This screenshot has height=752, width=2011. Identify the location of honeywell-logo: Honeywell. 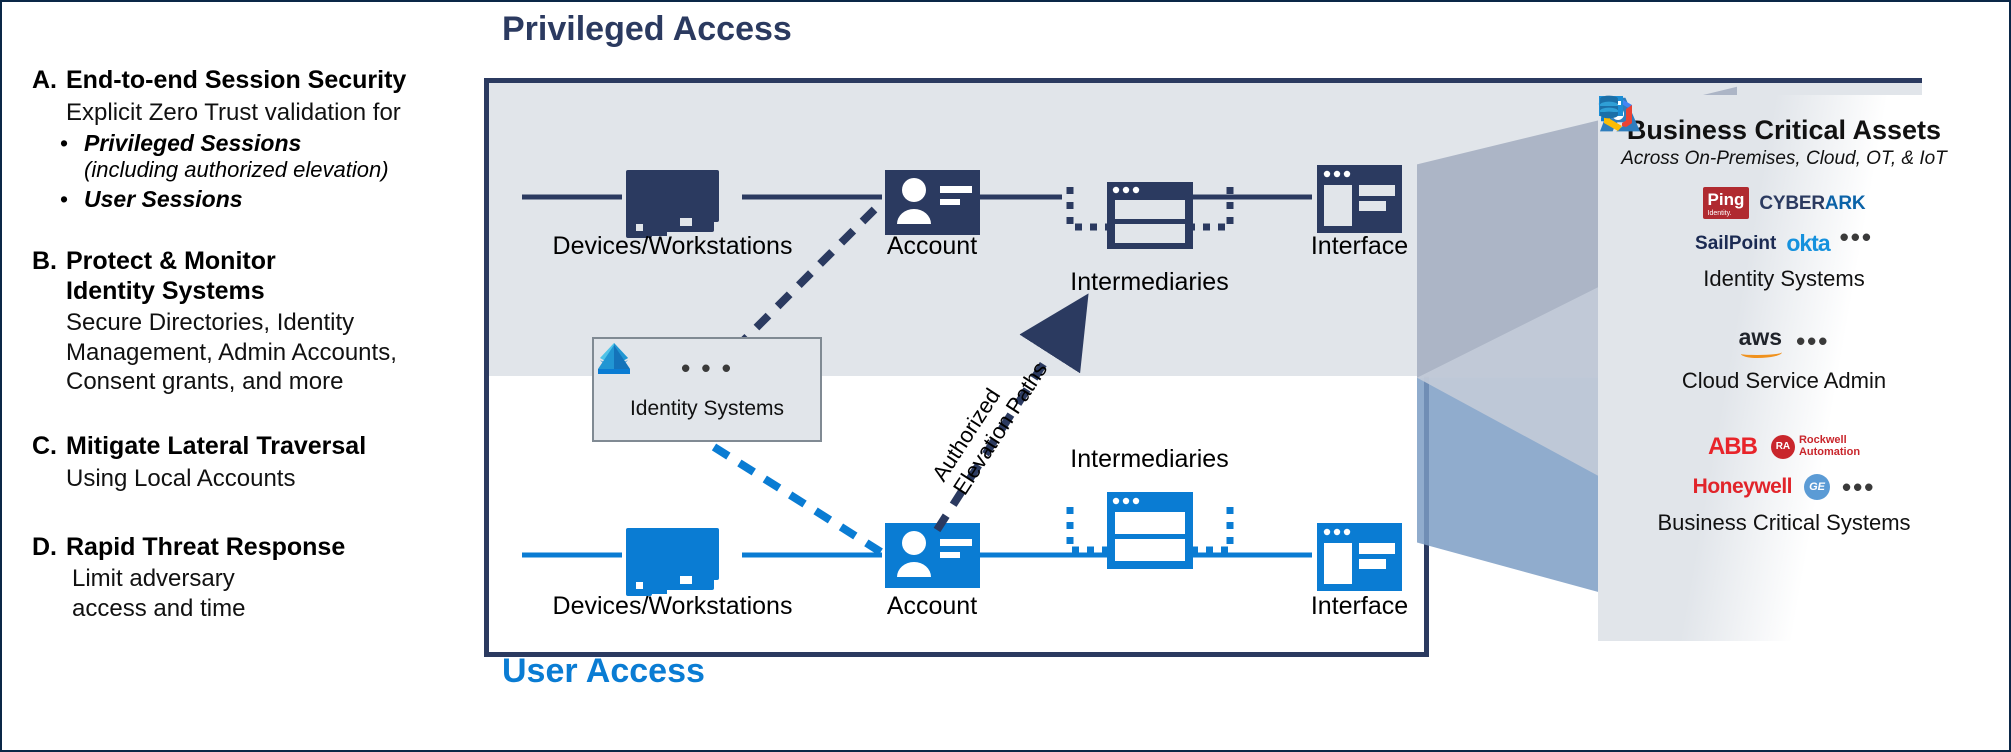
(1742, 486).